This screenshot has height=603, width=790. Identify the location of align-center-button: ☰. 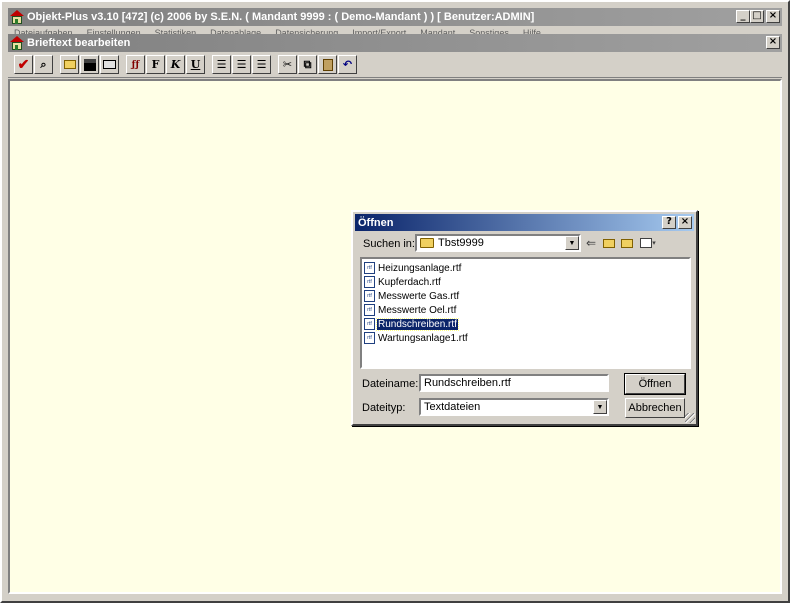
(241, 64).